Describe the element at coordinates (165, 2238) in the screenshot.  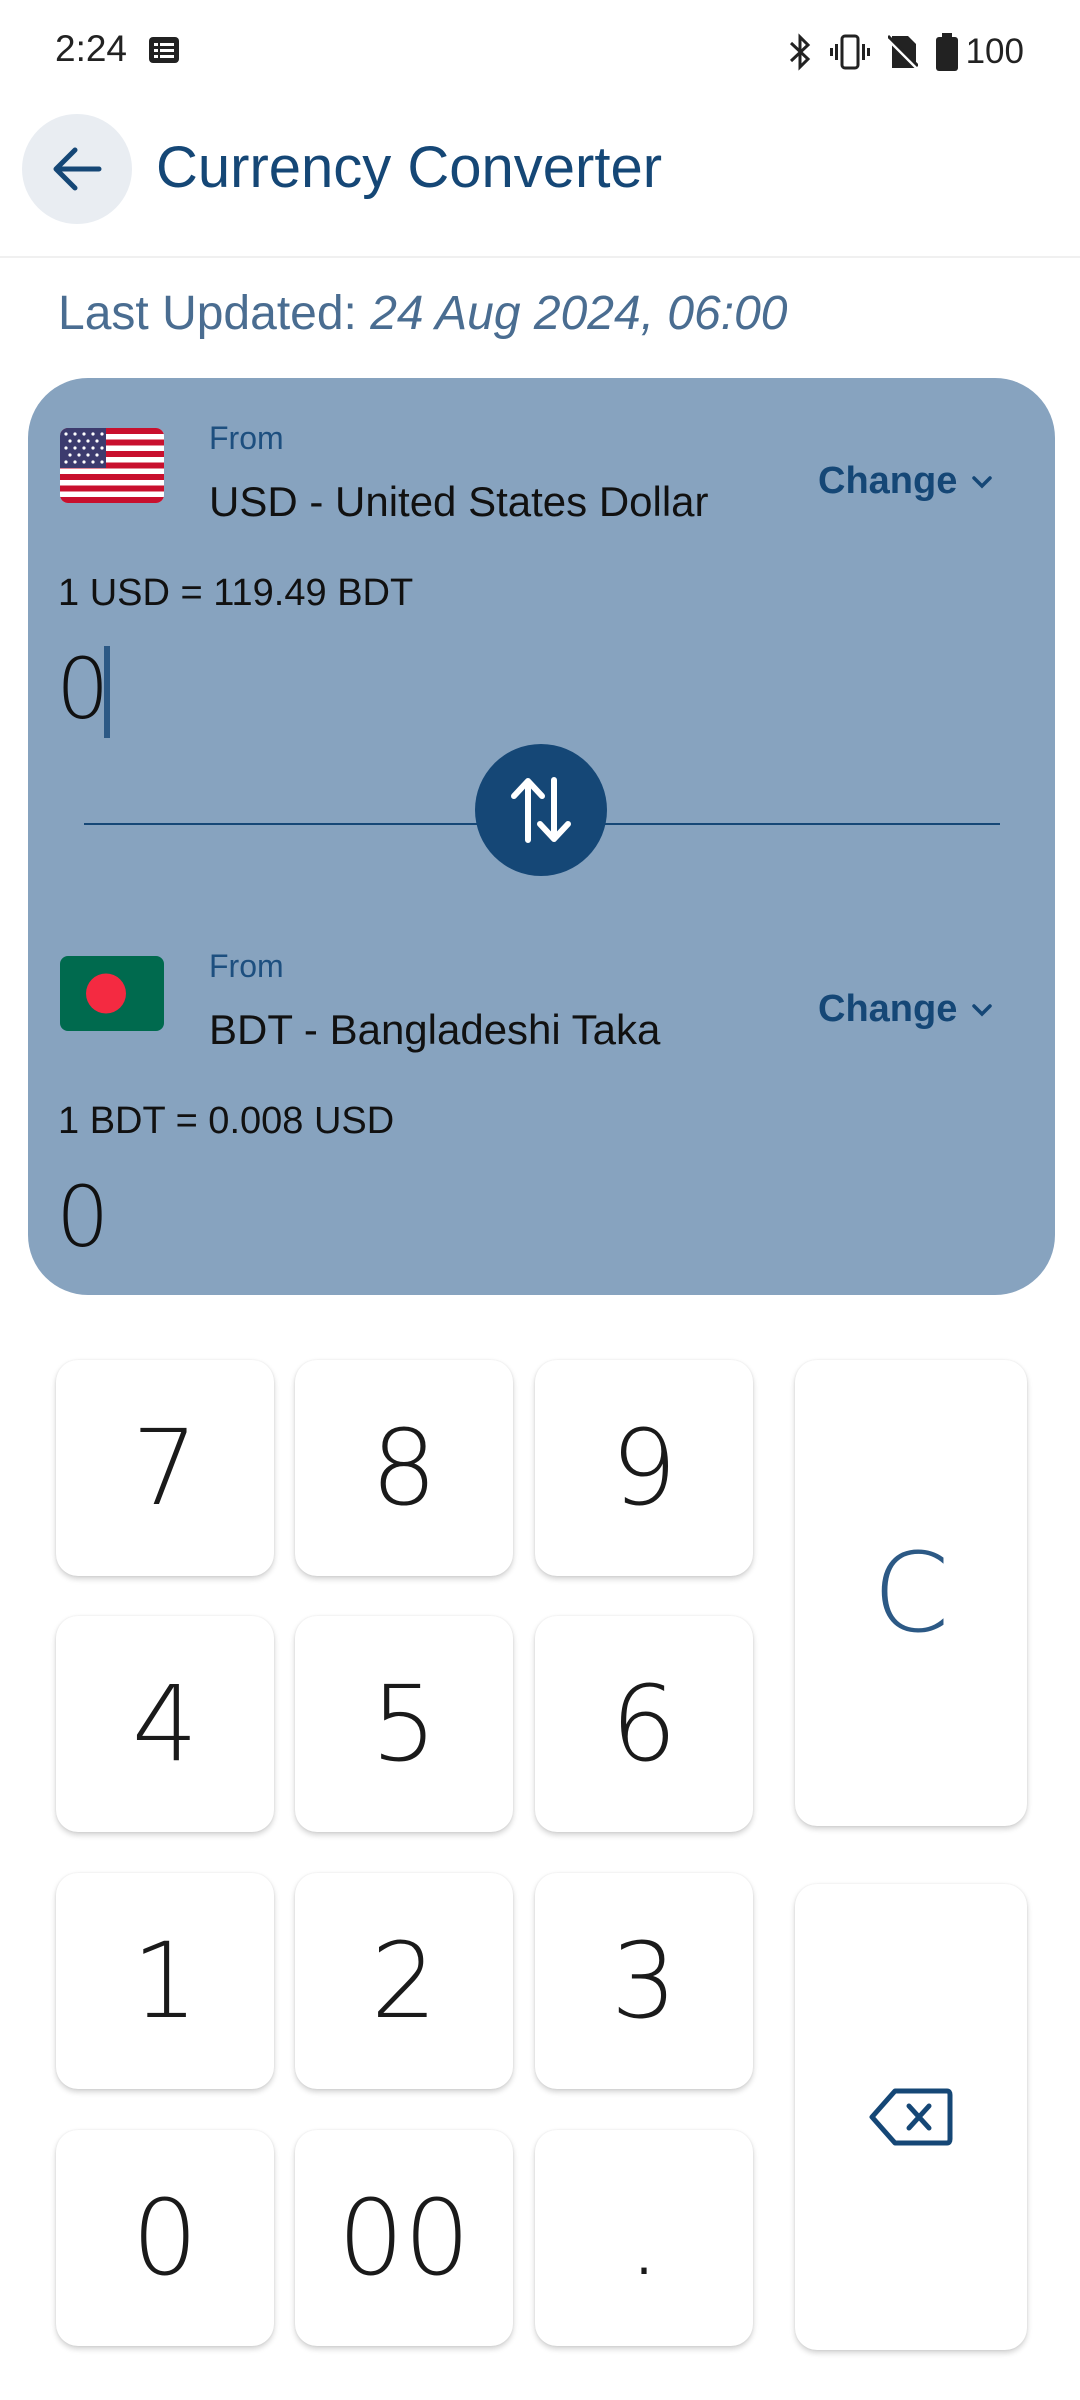
I see `key-0: 0` at that location.